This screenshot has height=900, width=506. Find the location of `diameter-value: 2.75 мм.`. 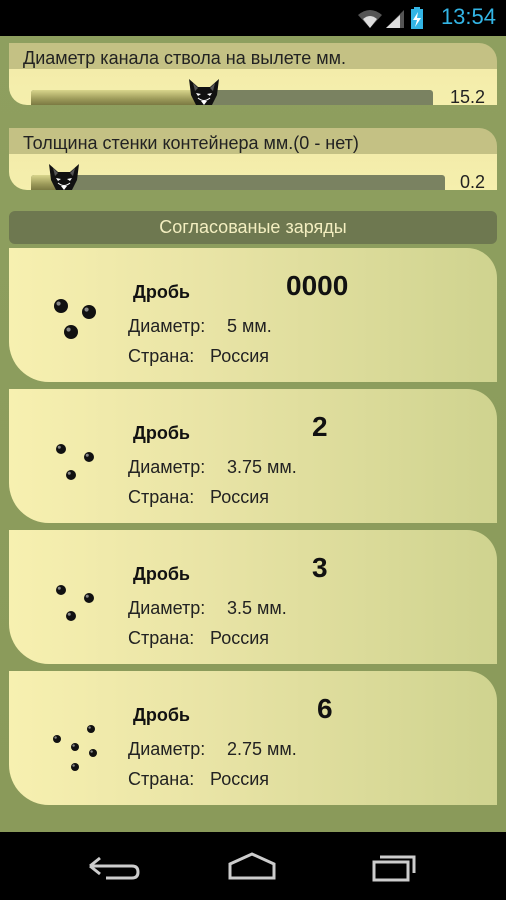

diameter-value: 2.75 мм. is located at coordinates (262, 749).